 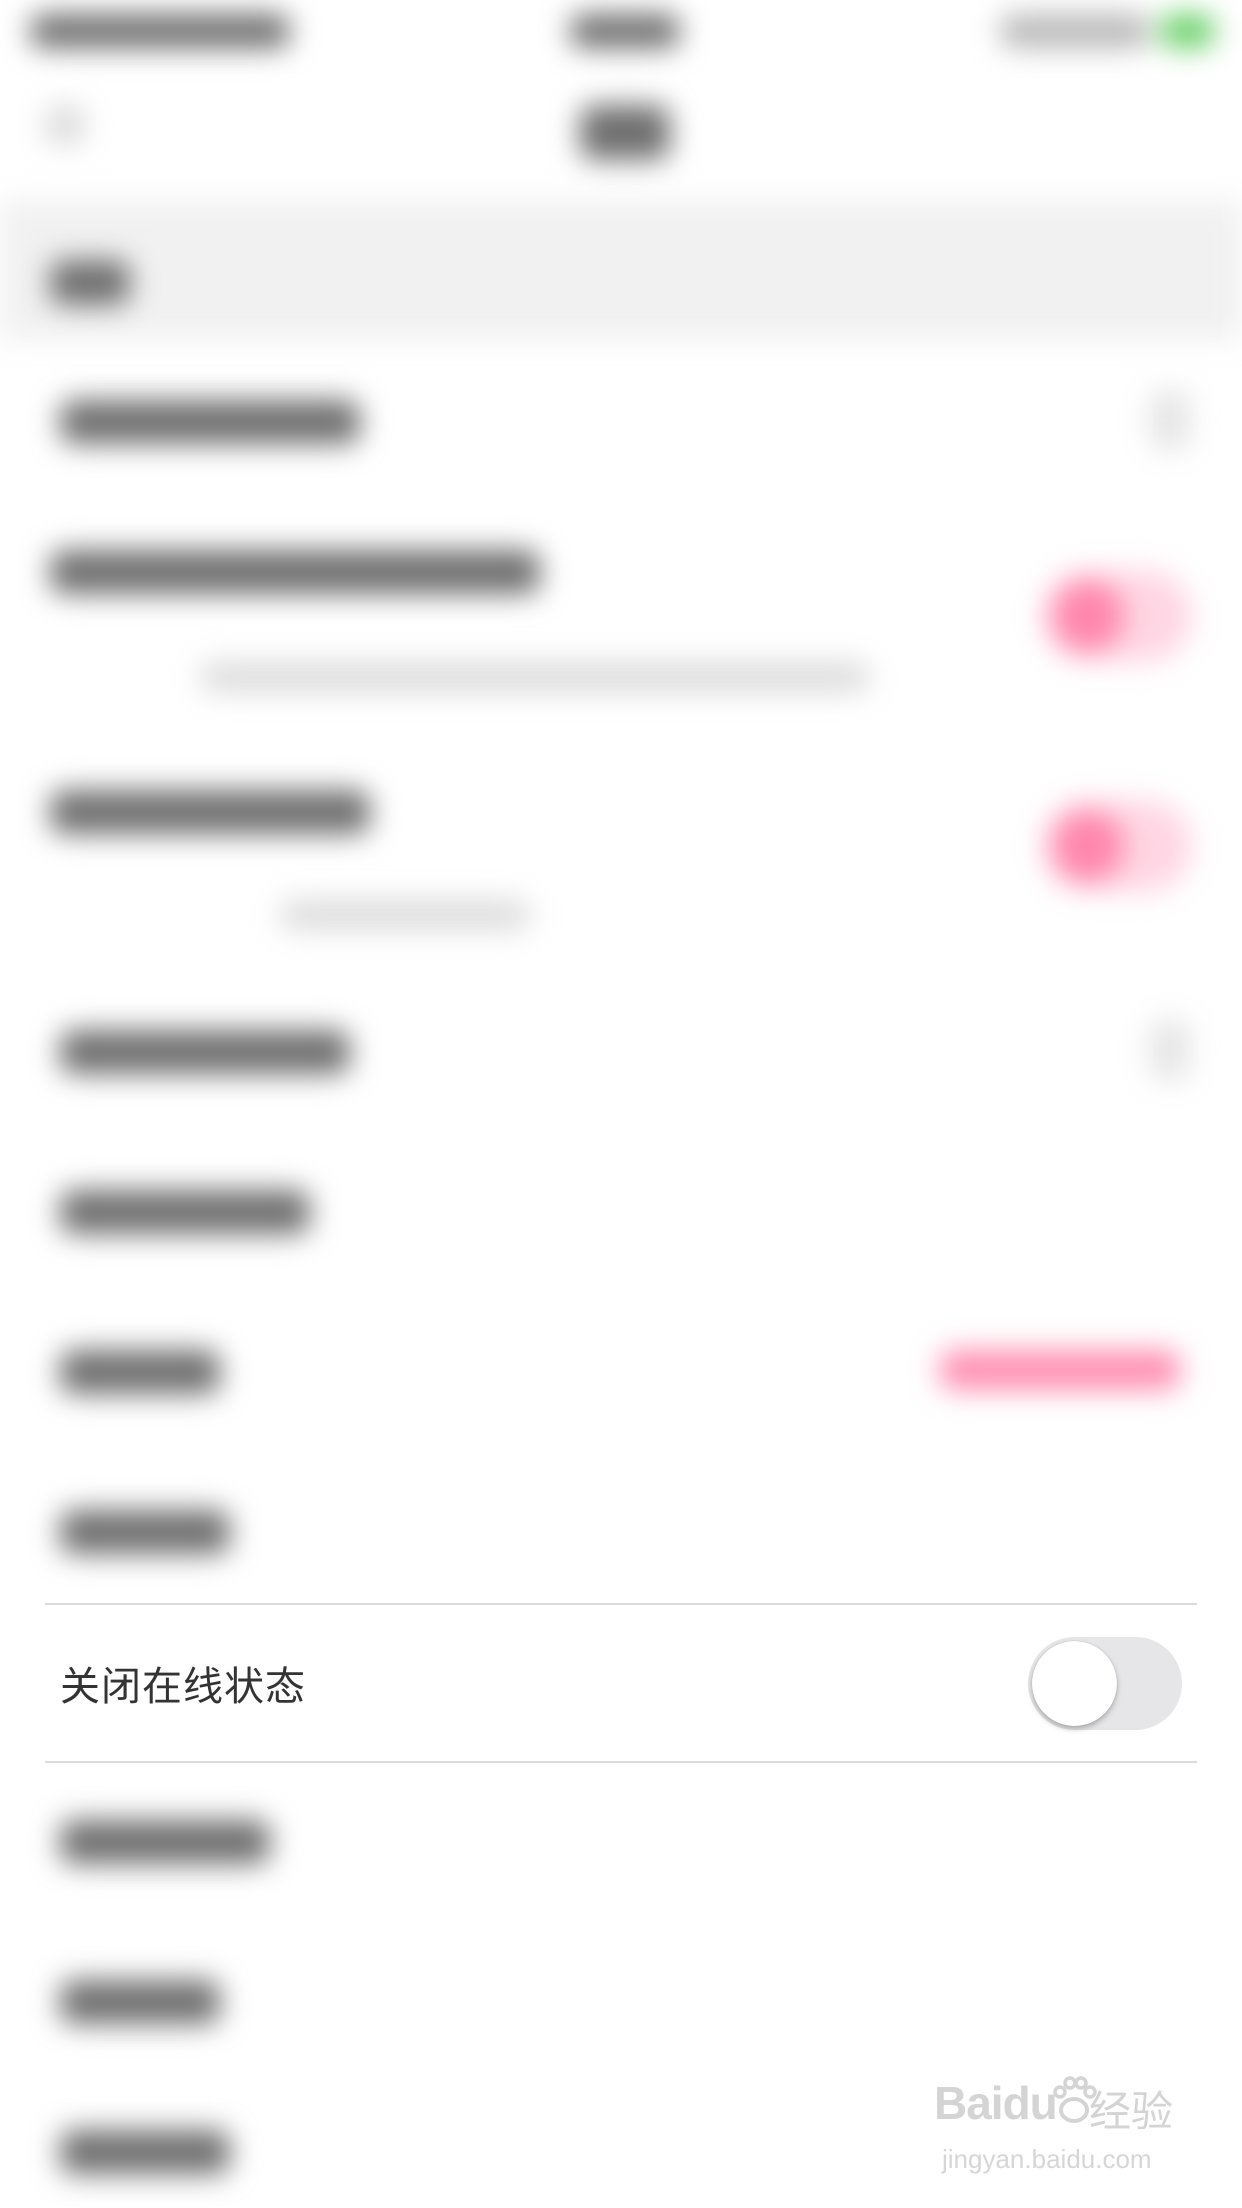 I want to click on watermark-suffix: 经验, so click(x=1131, y=2111).